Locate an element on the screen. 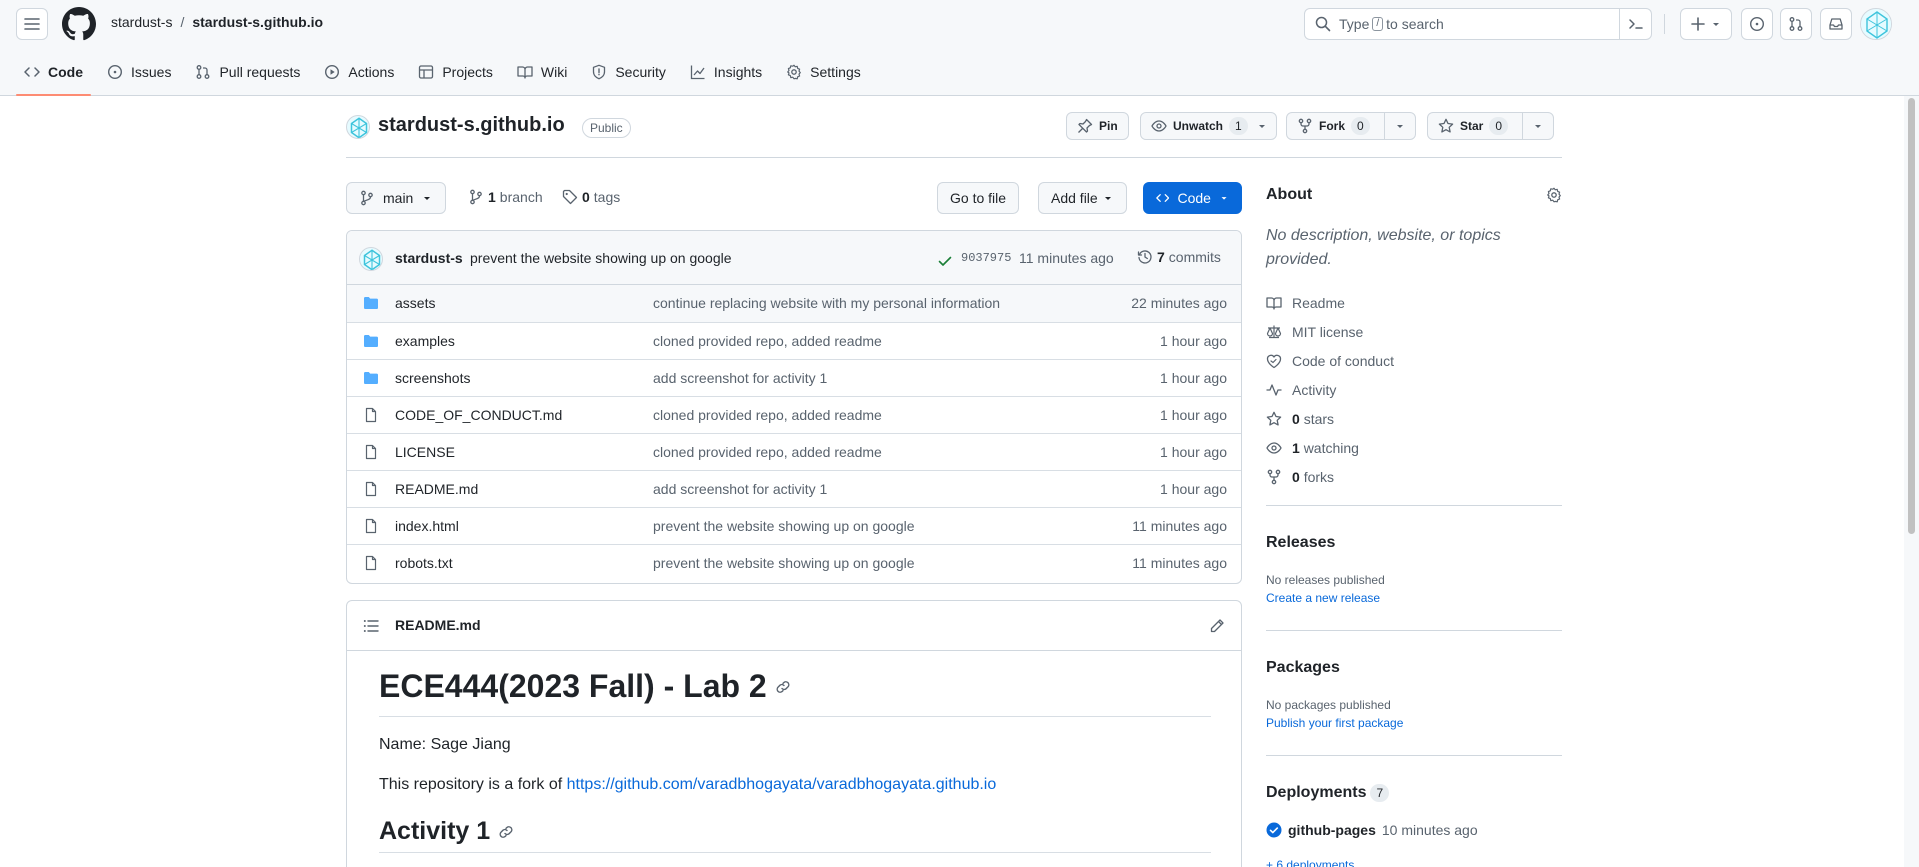 The image size is (1919, 867). watch-caret is located at coordinates (1265, 126).